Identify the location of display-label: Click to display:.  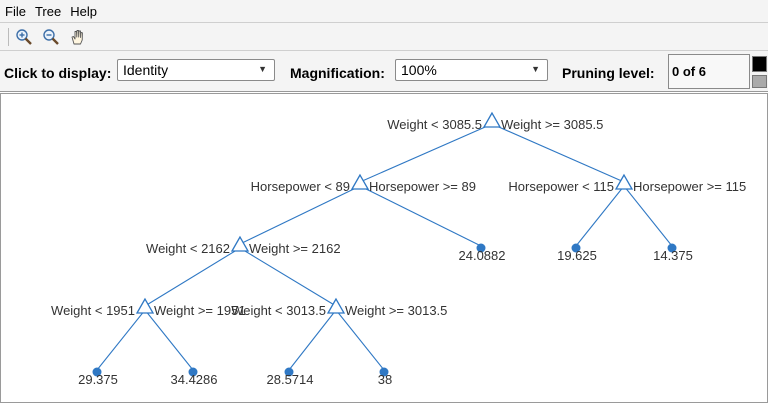
(58, 73).